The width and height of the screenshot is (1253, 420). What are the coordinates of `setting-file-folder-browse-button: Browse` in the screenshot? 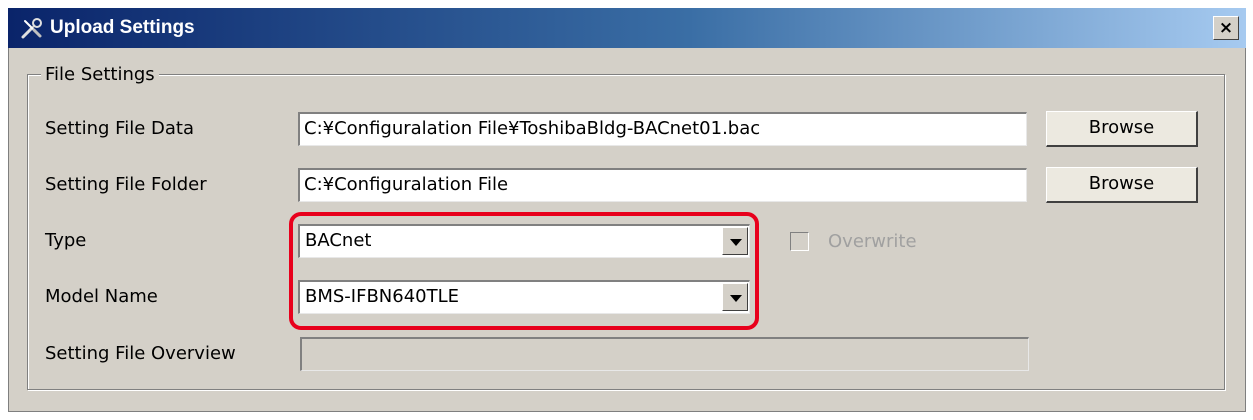 It's located at (1122, 185).